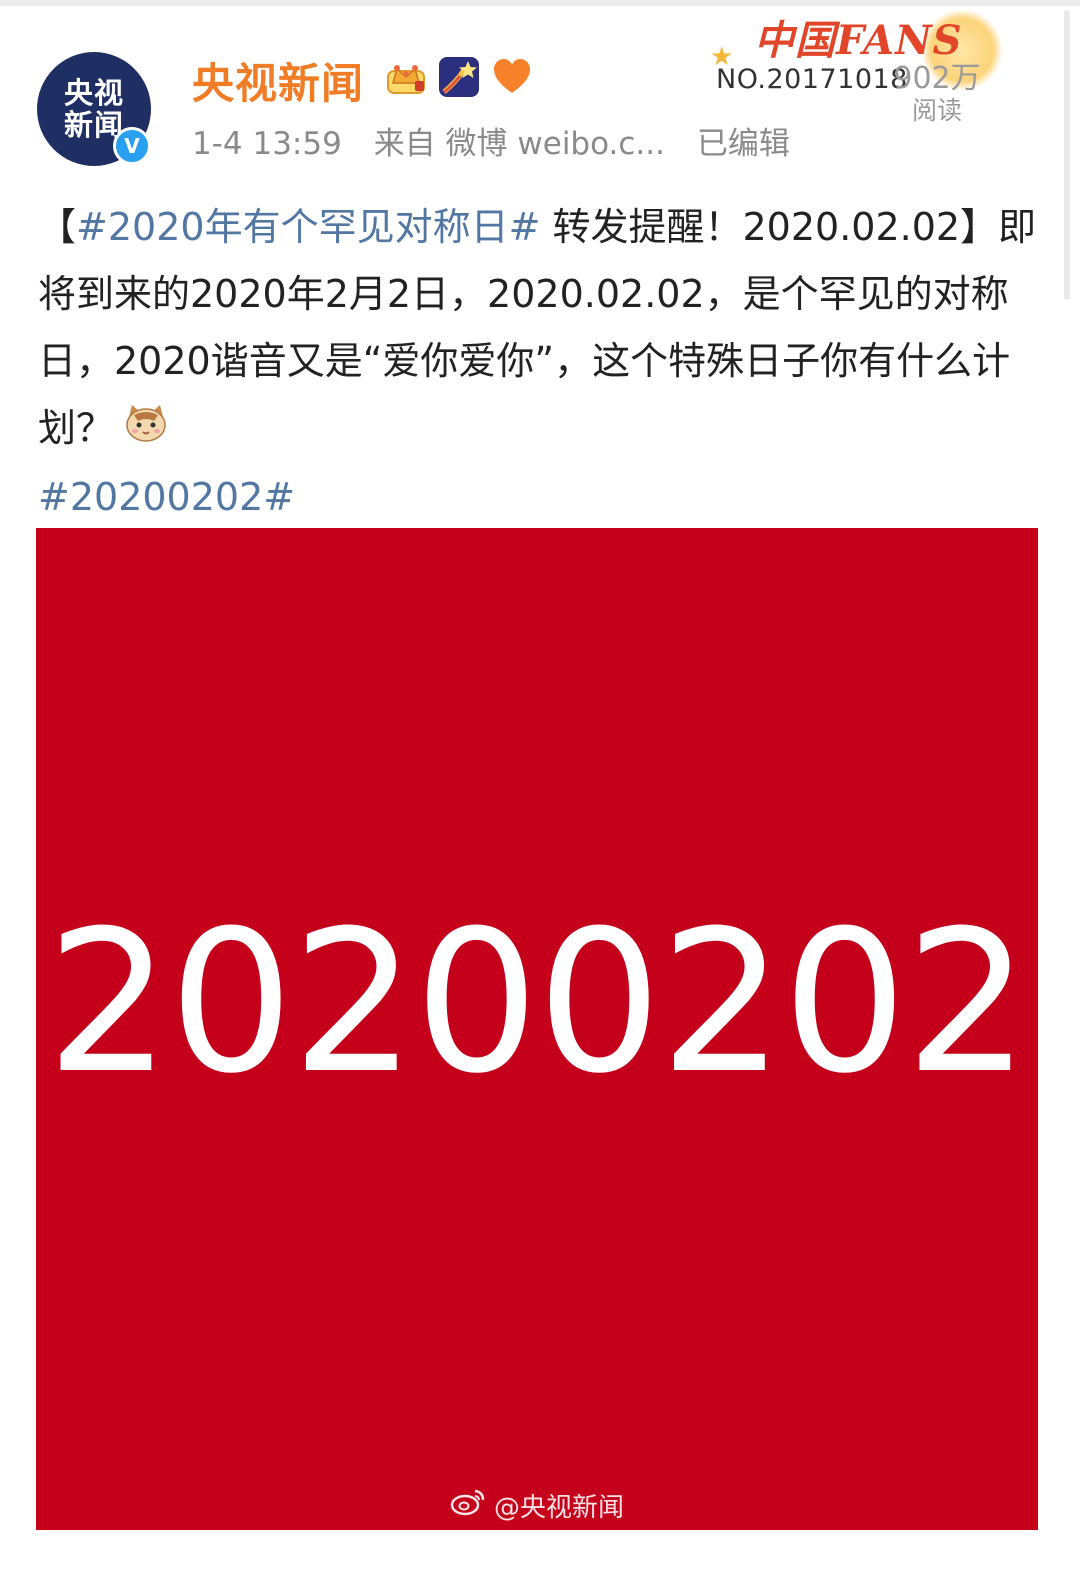 This screenshot has height=1578, width=1080. I want to click on crown-badge-icon, so click(406, 77).